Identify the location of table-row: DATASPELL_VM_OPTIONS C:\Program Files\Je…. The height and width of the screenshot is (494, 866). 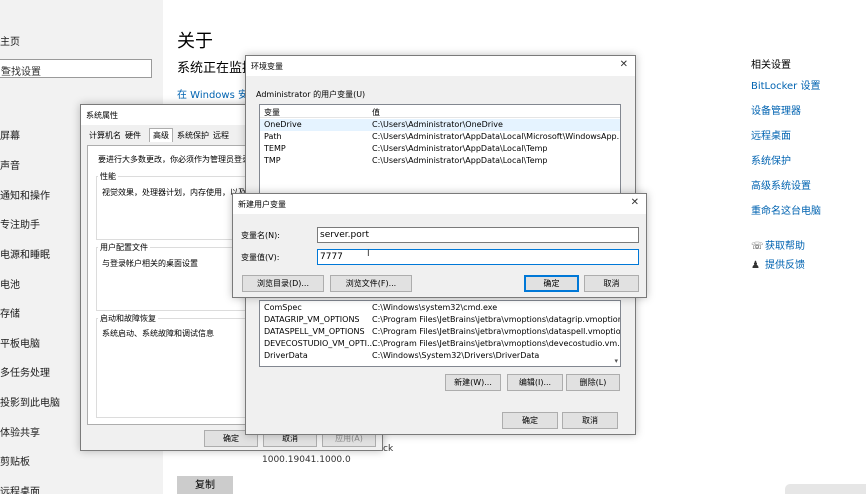
(440, 332).